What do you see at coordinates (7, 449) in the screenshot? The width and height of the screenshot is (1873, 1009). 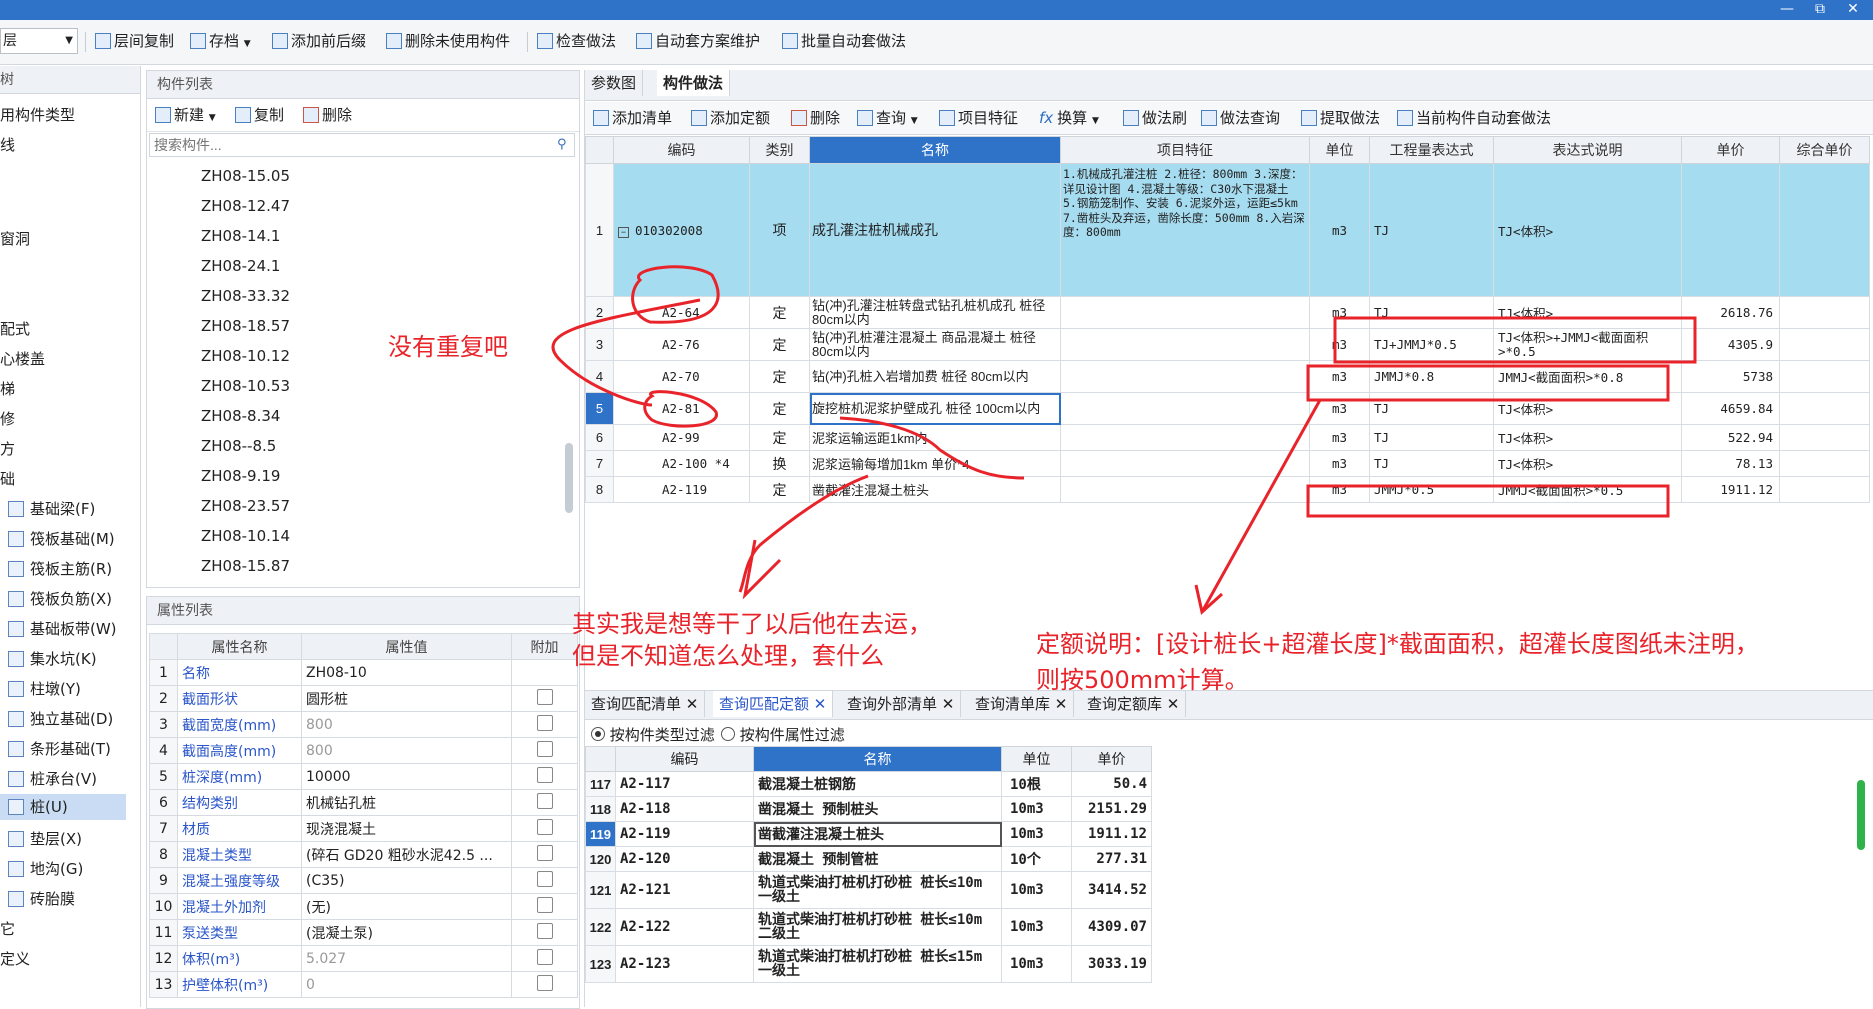 I see `nav-item-earthwork: 方` at bounding box center [7, 449].